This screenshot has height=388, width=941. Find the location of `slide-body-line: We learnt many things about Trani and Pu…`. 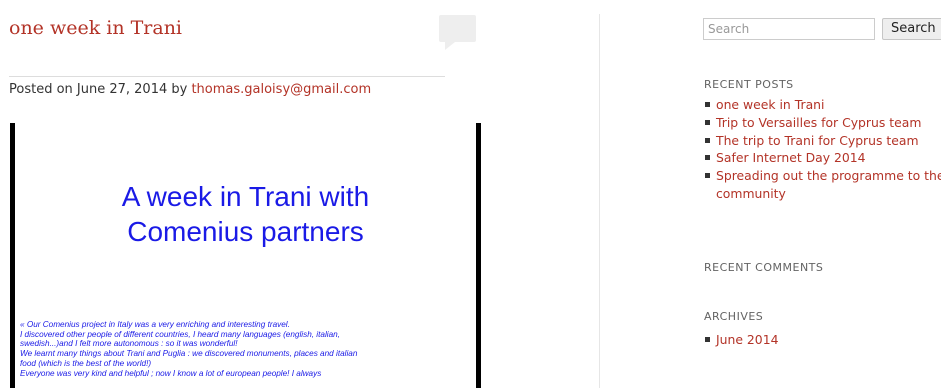

slide-body-line: We learnt many things about Trani and Pu… is located at coordinates (189, 354).